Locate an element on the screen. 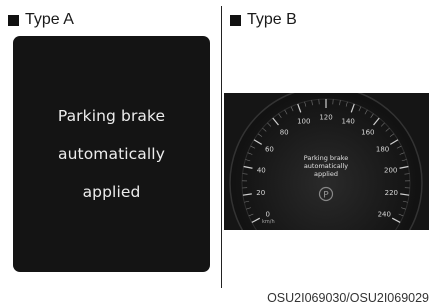 The image size is (435, 308). speed-tick-label: 20 is located at coordinates (260, 193).